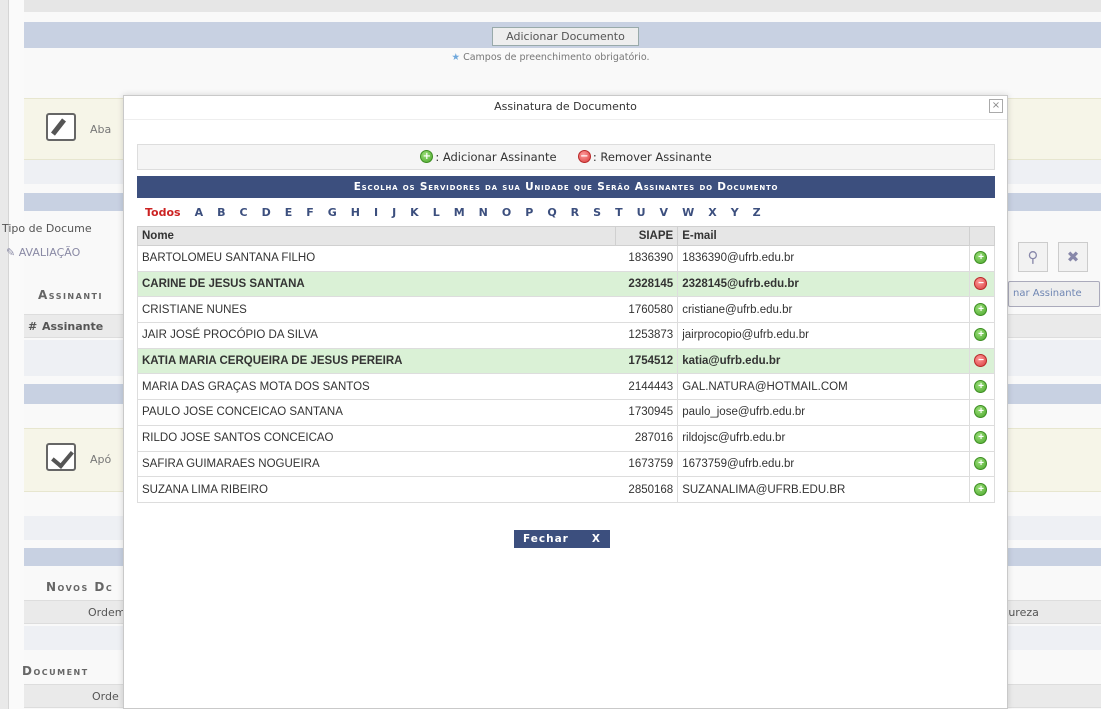  I want to click on required-note-text: Campos de preenchimento obrigatório., so click(556, 57).